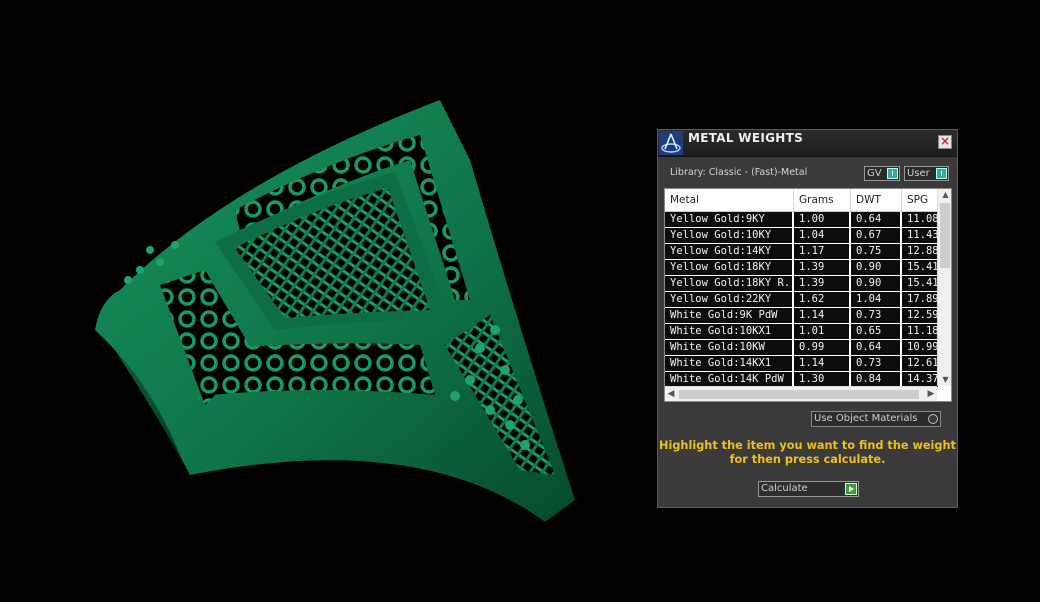  Describe the element at coordinates (821, 347) in the screenshot. I see `grams-cell: 0.99` at that location.